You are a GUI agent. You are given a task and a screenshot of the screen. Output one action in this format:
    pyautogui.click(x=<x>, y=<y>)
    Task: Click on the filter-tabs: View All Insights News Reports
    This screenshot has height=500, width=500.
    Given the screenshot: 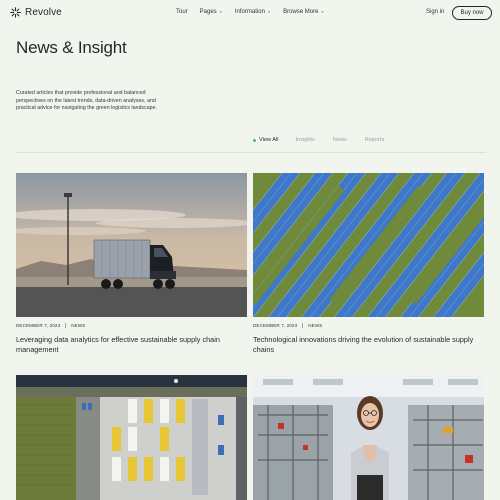 What is the action you would take?
    pyautogui.click(x=318, y=140)
    